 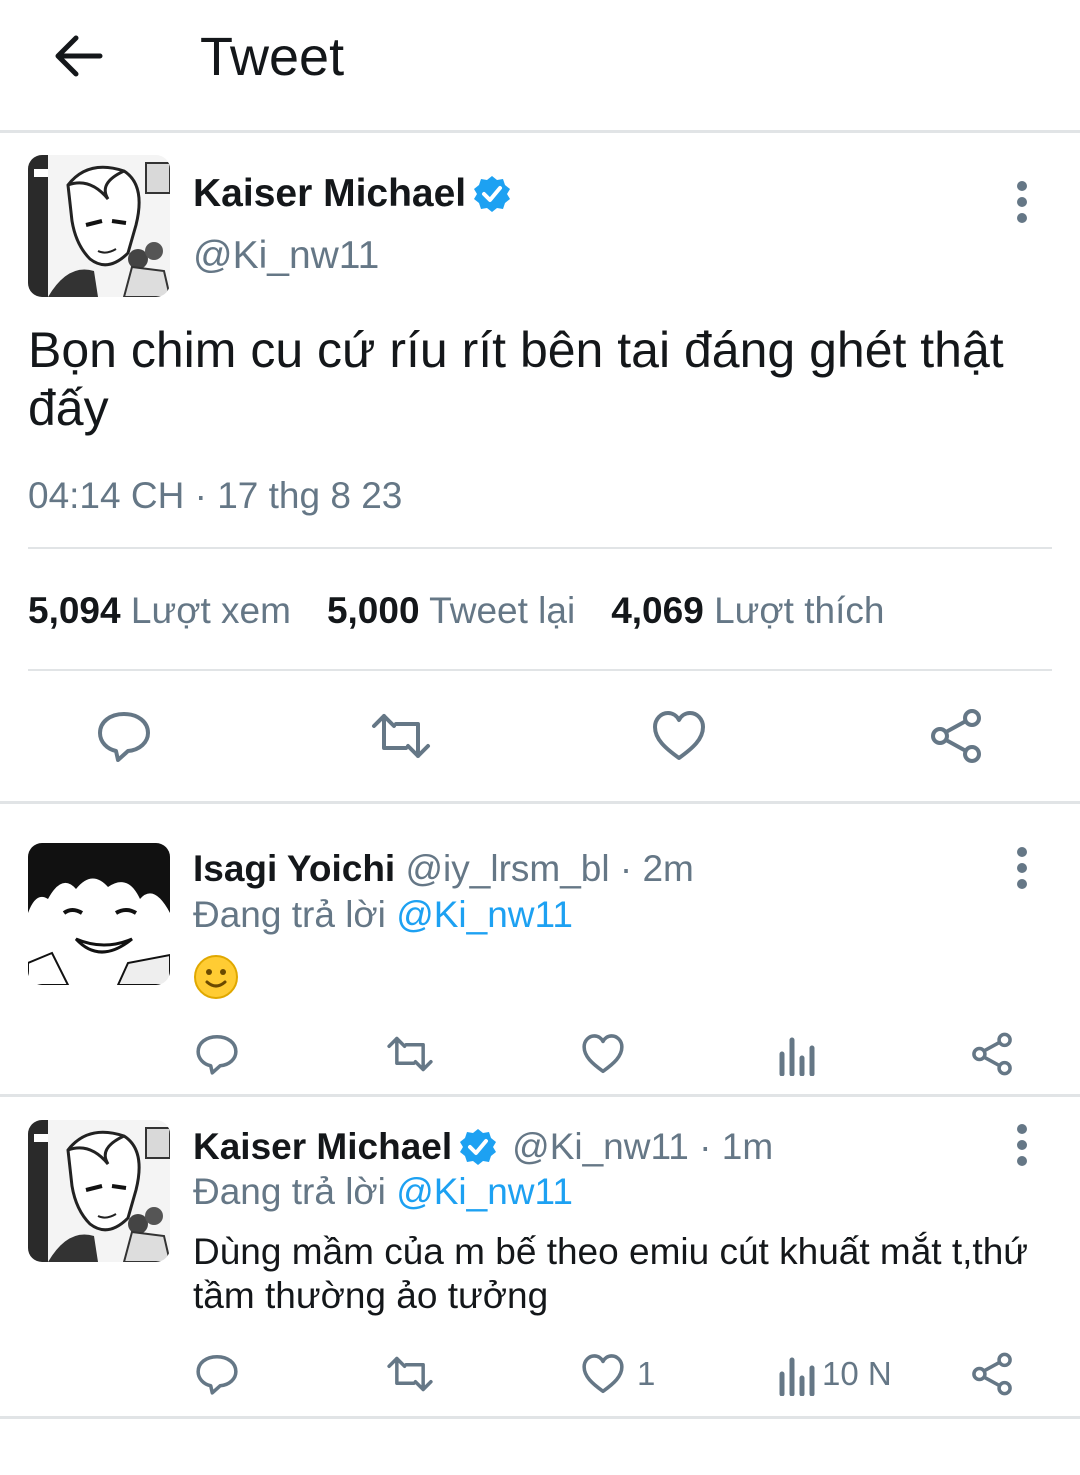 What do you see at coordinates (294, 869) in the screenshot?
I see `reply-author-name: Isagi Yoichi` at bounding box center [294, 869].